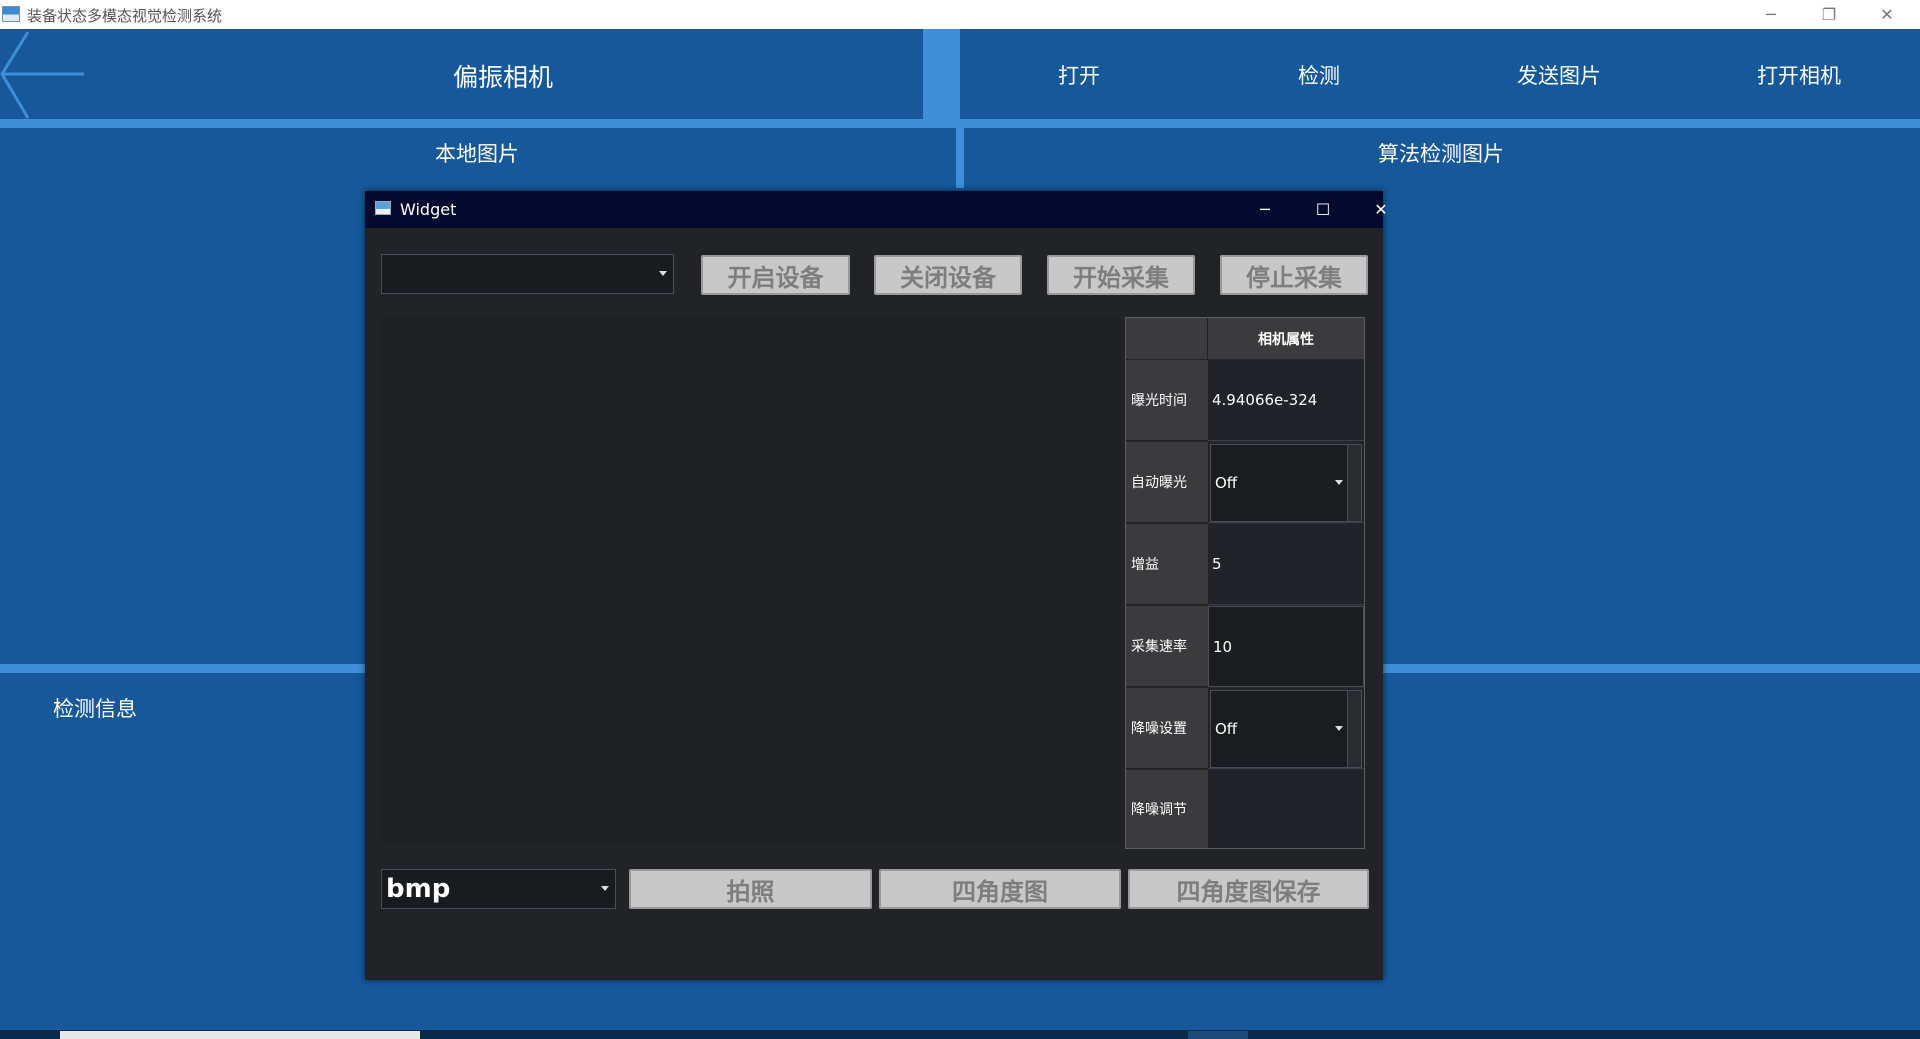 This screenshot has height=1039, width=1920. I want to click on panel-divider, so click(960, 158).